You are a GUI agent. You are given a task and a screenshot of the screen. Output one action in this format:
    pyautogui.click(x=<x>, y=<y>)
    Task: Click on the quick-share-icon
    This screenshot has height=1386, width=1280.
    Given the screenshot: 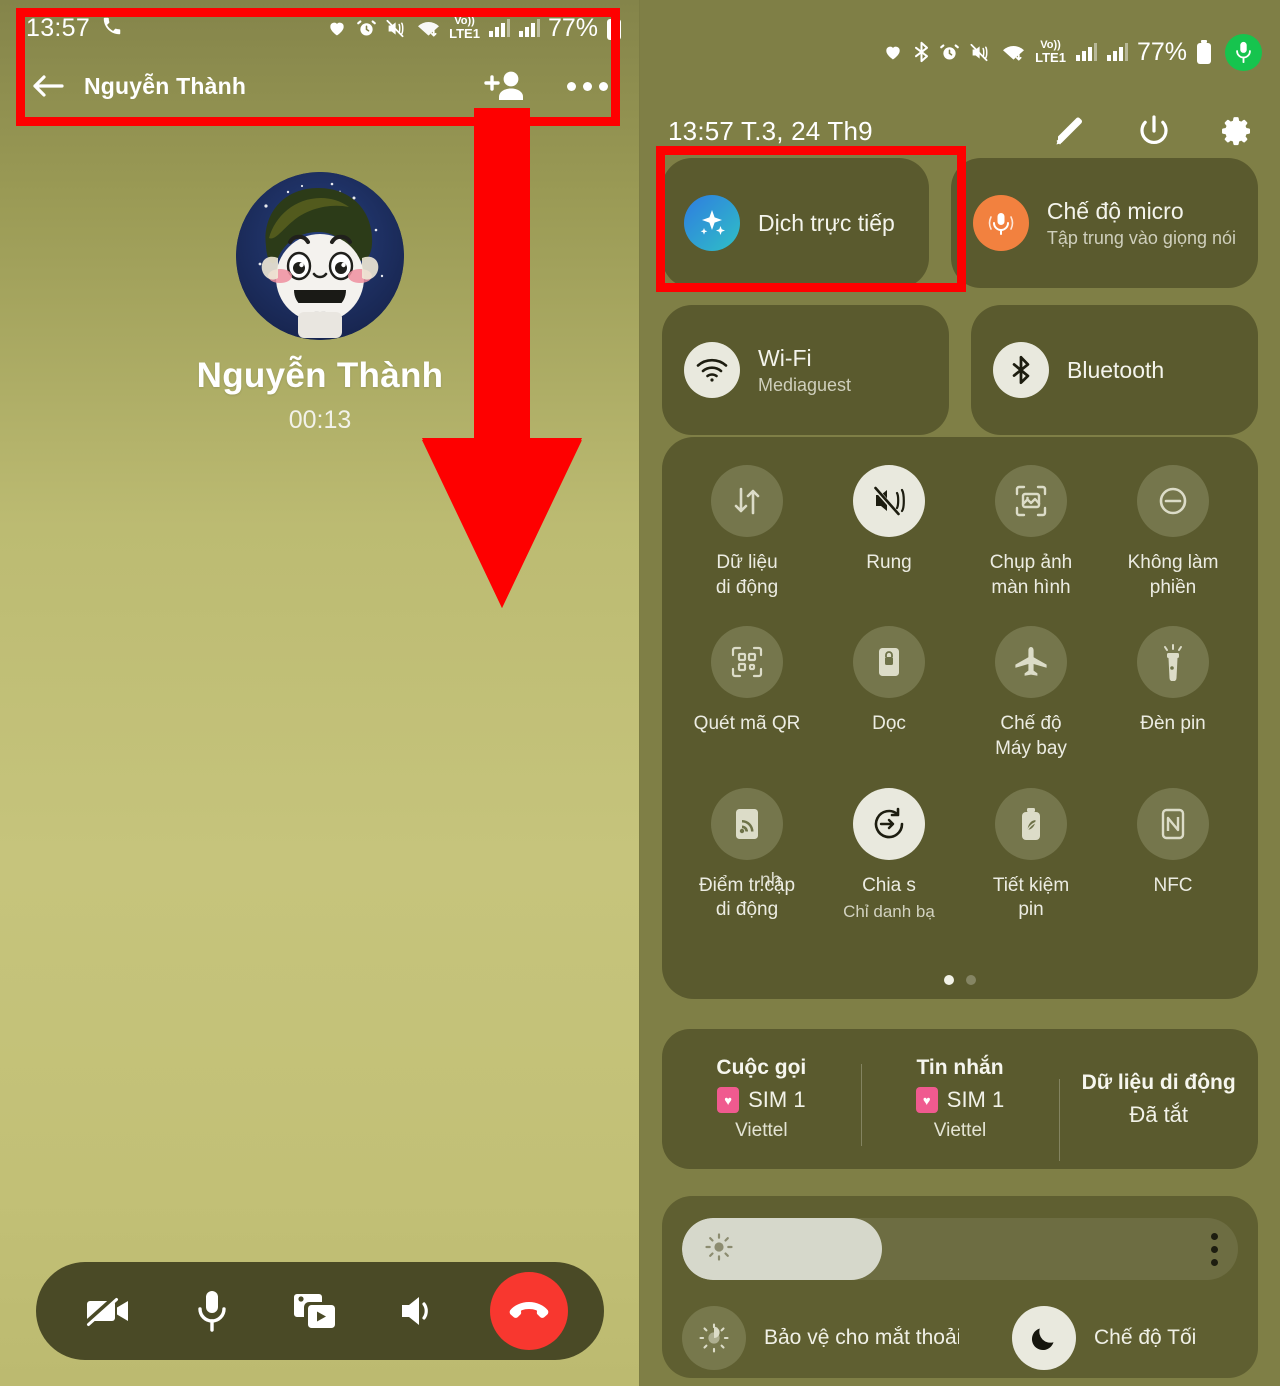 What is the action you would take?
    pyautogui.click(x=889, y=823)
    